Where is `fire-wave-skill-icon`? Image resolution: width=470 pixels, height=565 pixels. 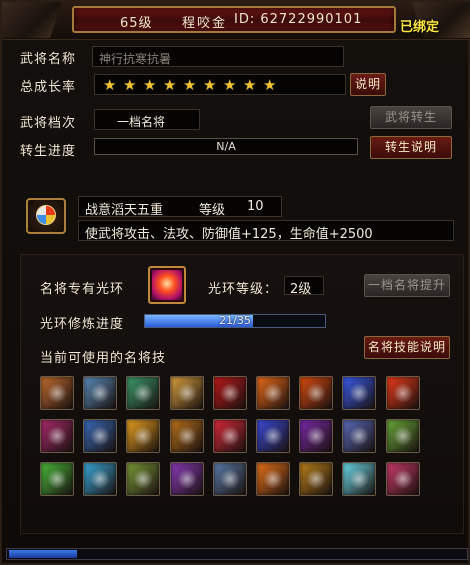
fire-wave-skill-icon is located at coordinates (273, 479).